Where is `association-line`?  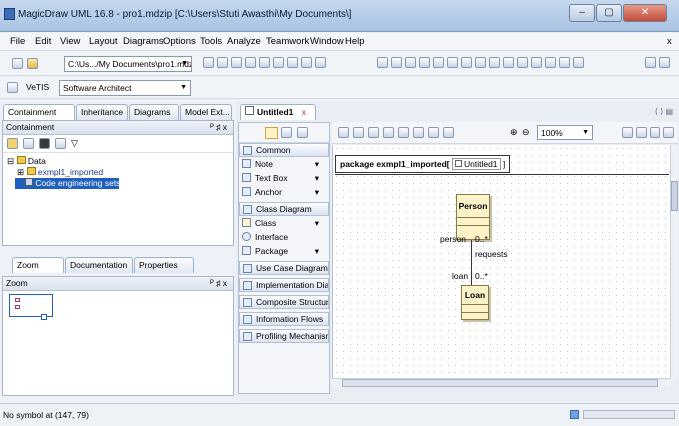
association-line is located at coordinates (471, 262).